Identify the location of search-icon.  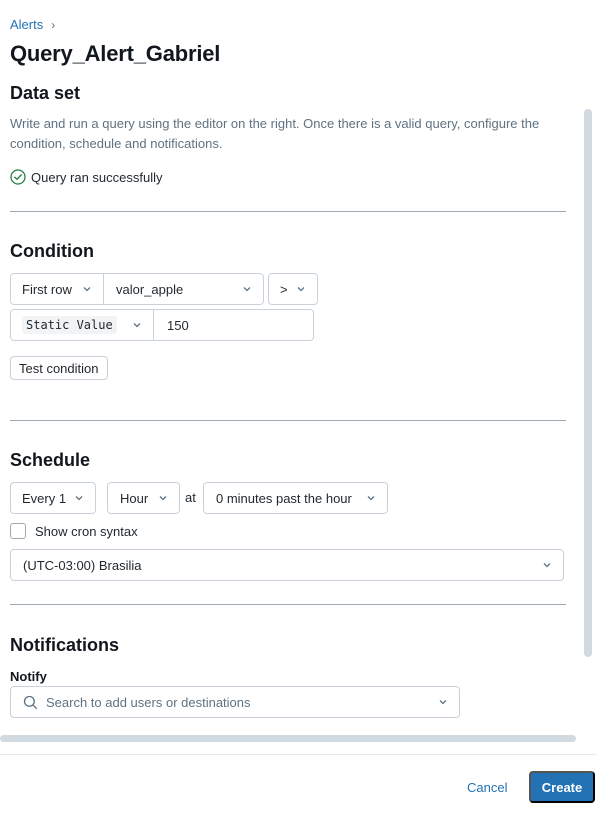
(30, 702).